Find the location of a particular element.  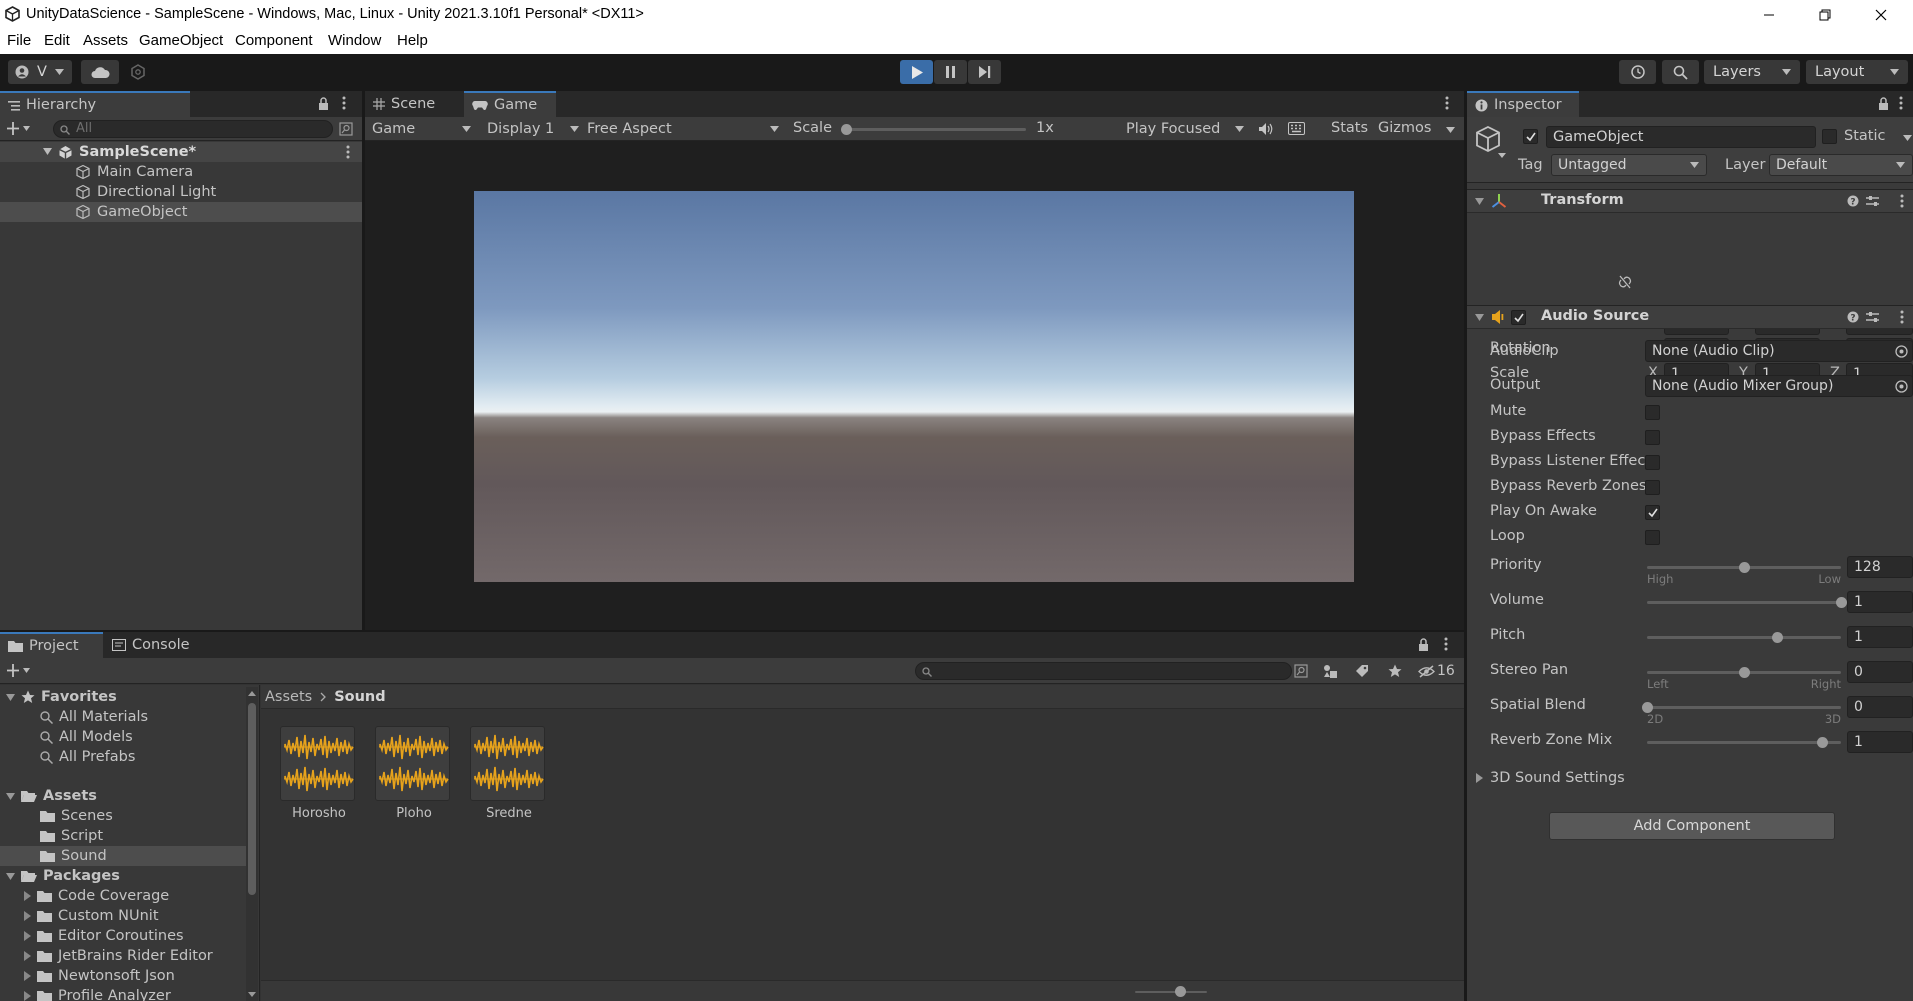

unlinked-scale-icon is located at coordinates (1625, 282).